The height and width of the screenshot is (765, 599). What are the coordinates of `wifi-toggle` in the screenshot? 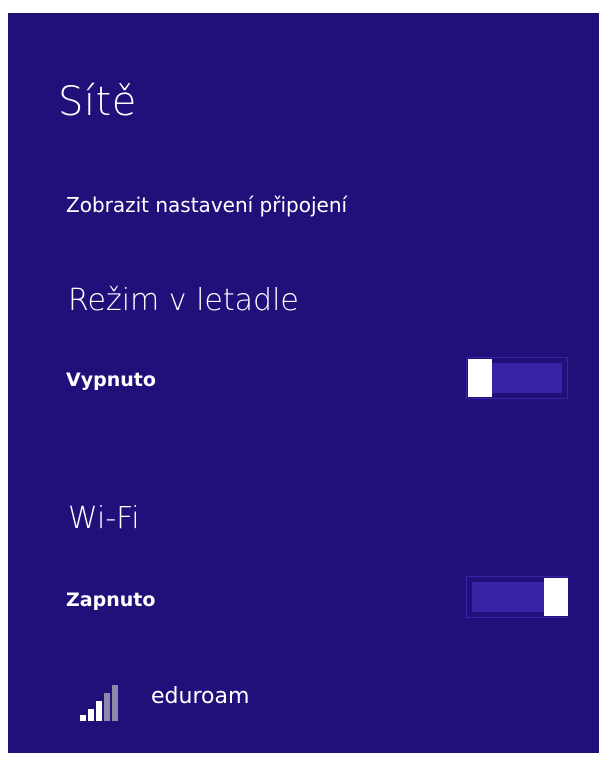 It's located at (517, 597).